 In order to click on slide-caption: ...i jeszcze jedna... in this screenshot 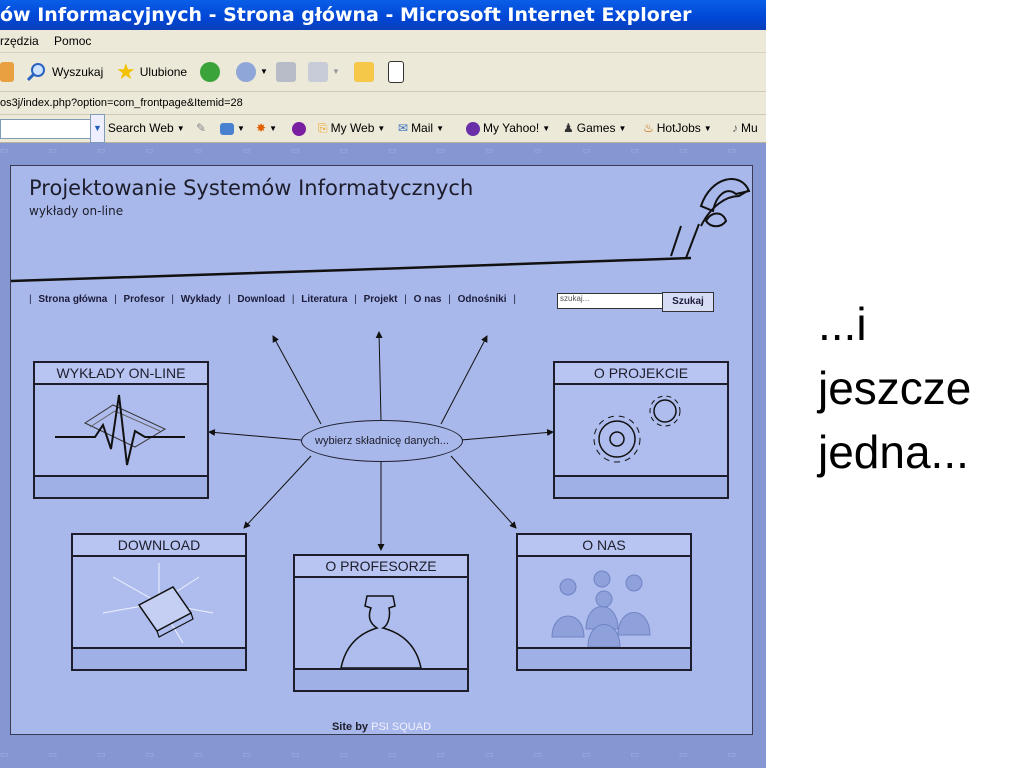, I will do `click(894, 388)`.